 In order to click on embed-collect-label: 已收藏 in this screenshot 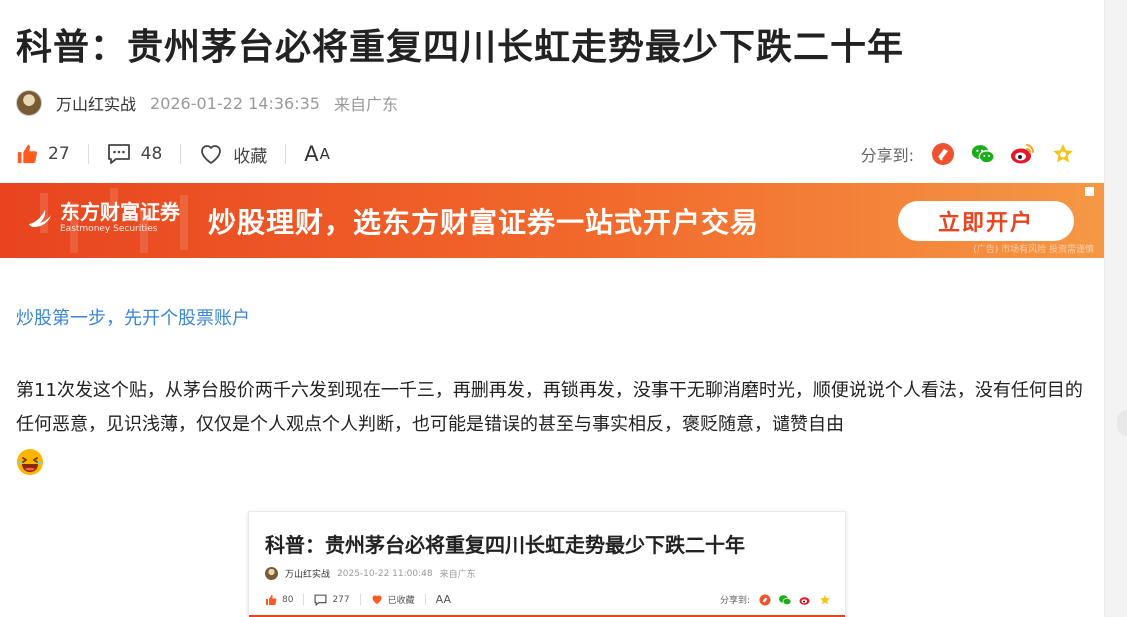, I will do `click(401, 601)`.